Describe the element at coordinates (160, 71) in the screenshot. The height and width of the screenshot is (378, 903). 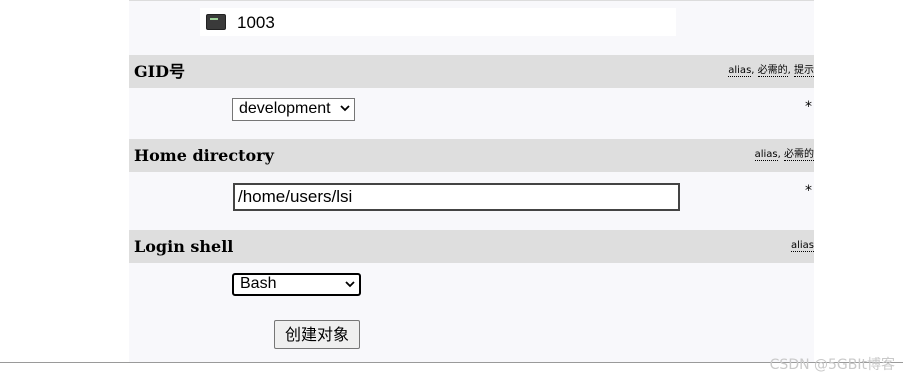
I see `gid-section-title: GID号` at that location.